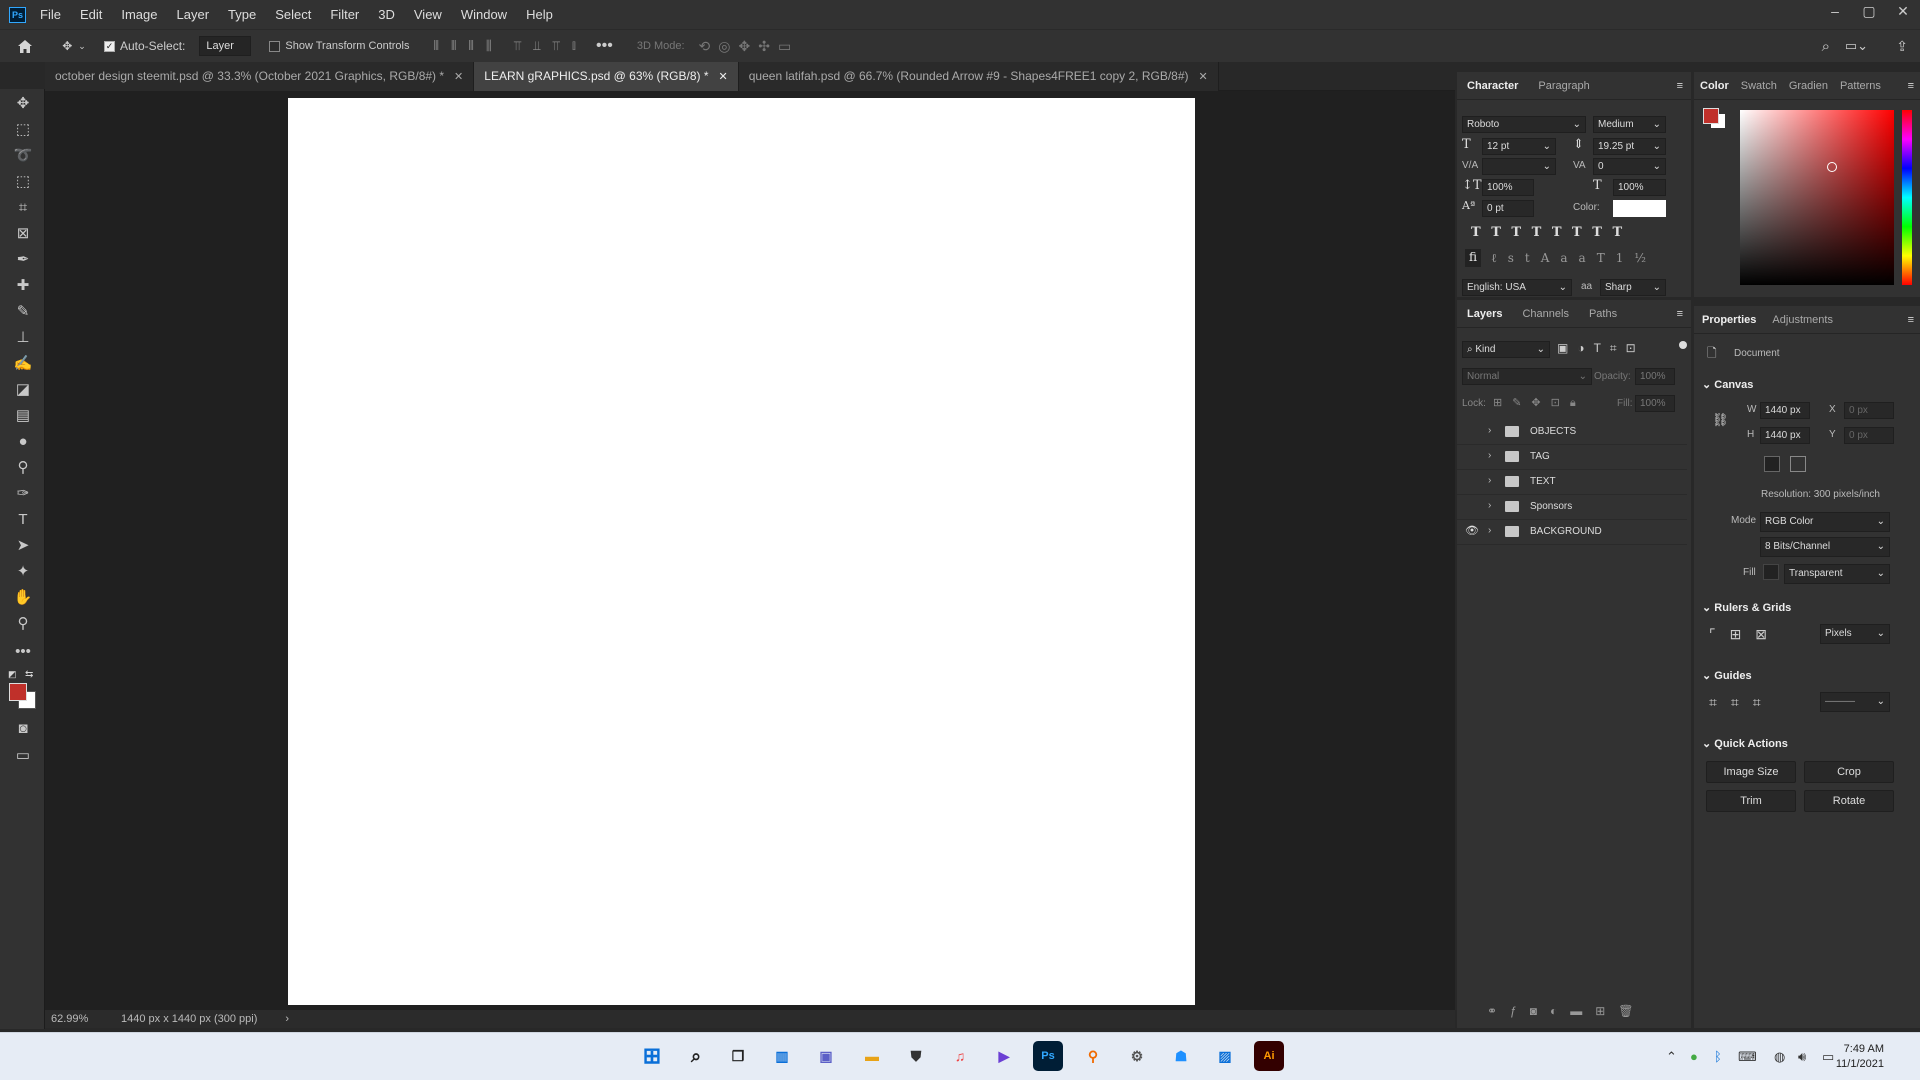 This screenshot has height=1080, width=1920. Describe the element at coordinates (1798, 464) in the screenshot. I see `landscape-icon` at that location.